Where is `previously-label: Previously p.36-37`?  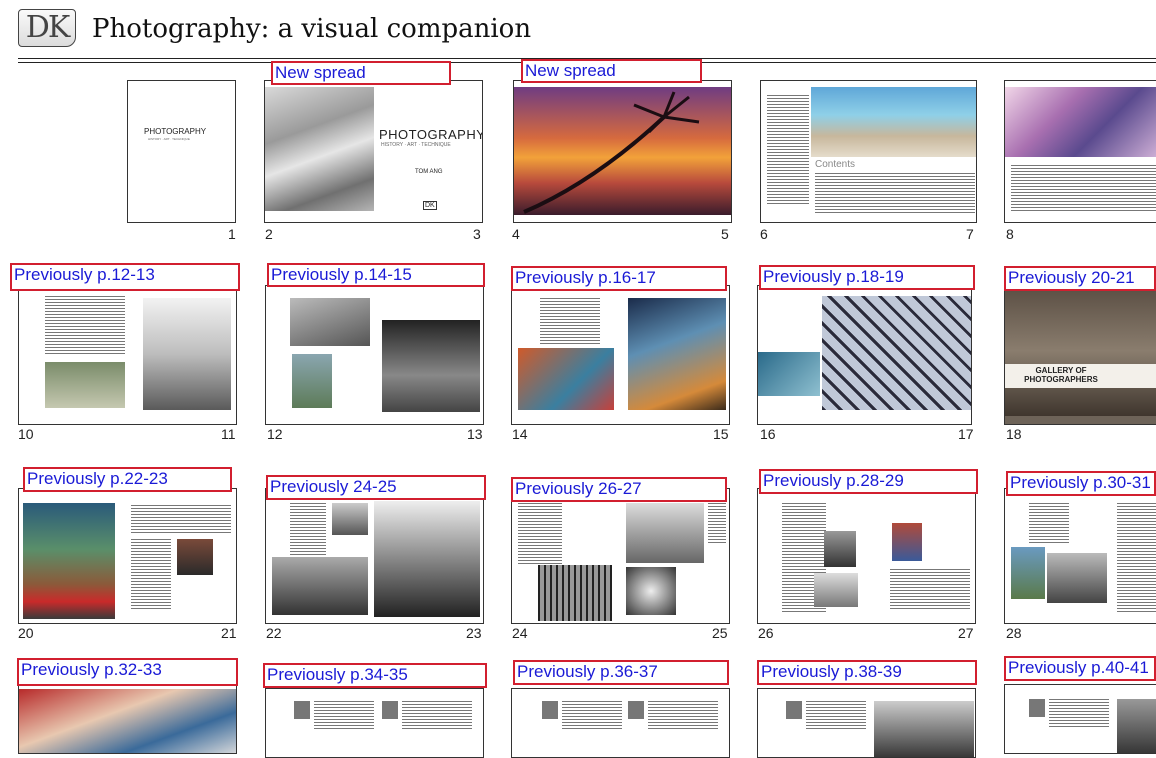 previously-label: Previously p.36-37 is located at coordinates (621, 672).